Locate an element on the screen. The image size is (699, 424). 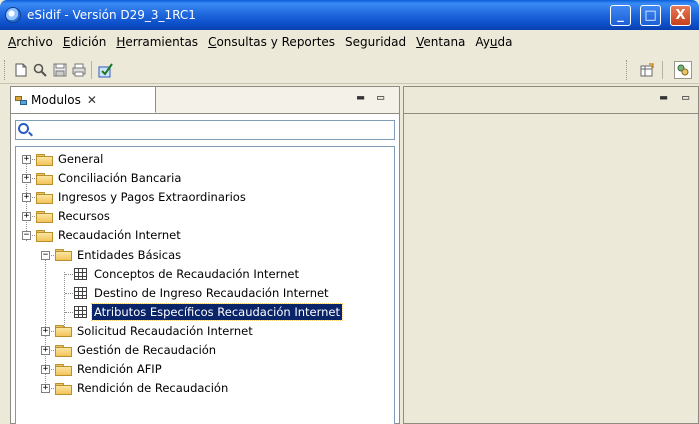
close-icon: ✕ is located at coordinates (92, 100).